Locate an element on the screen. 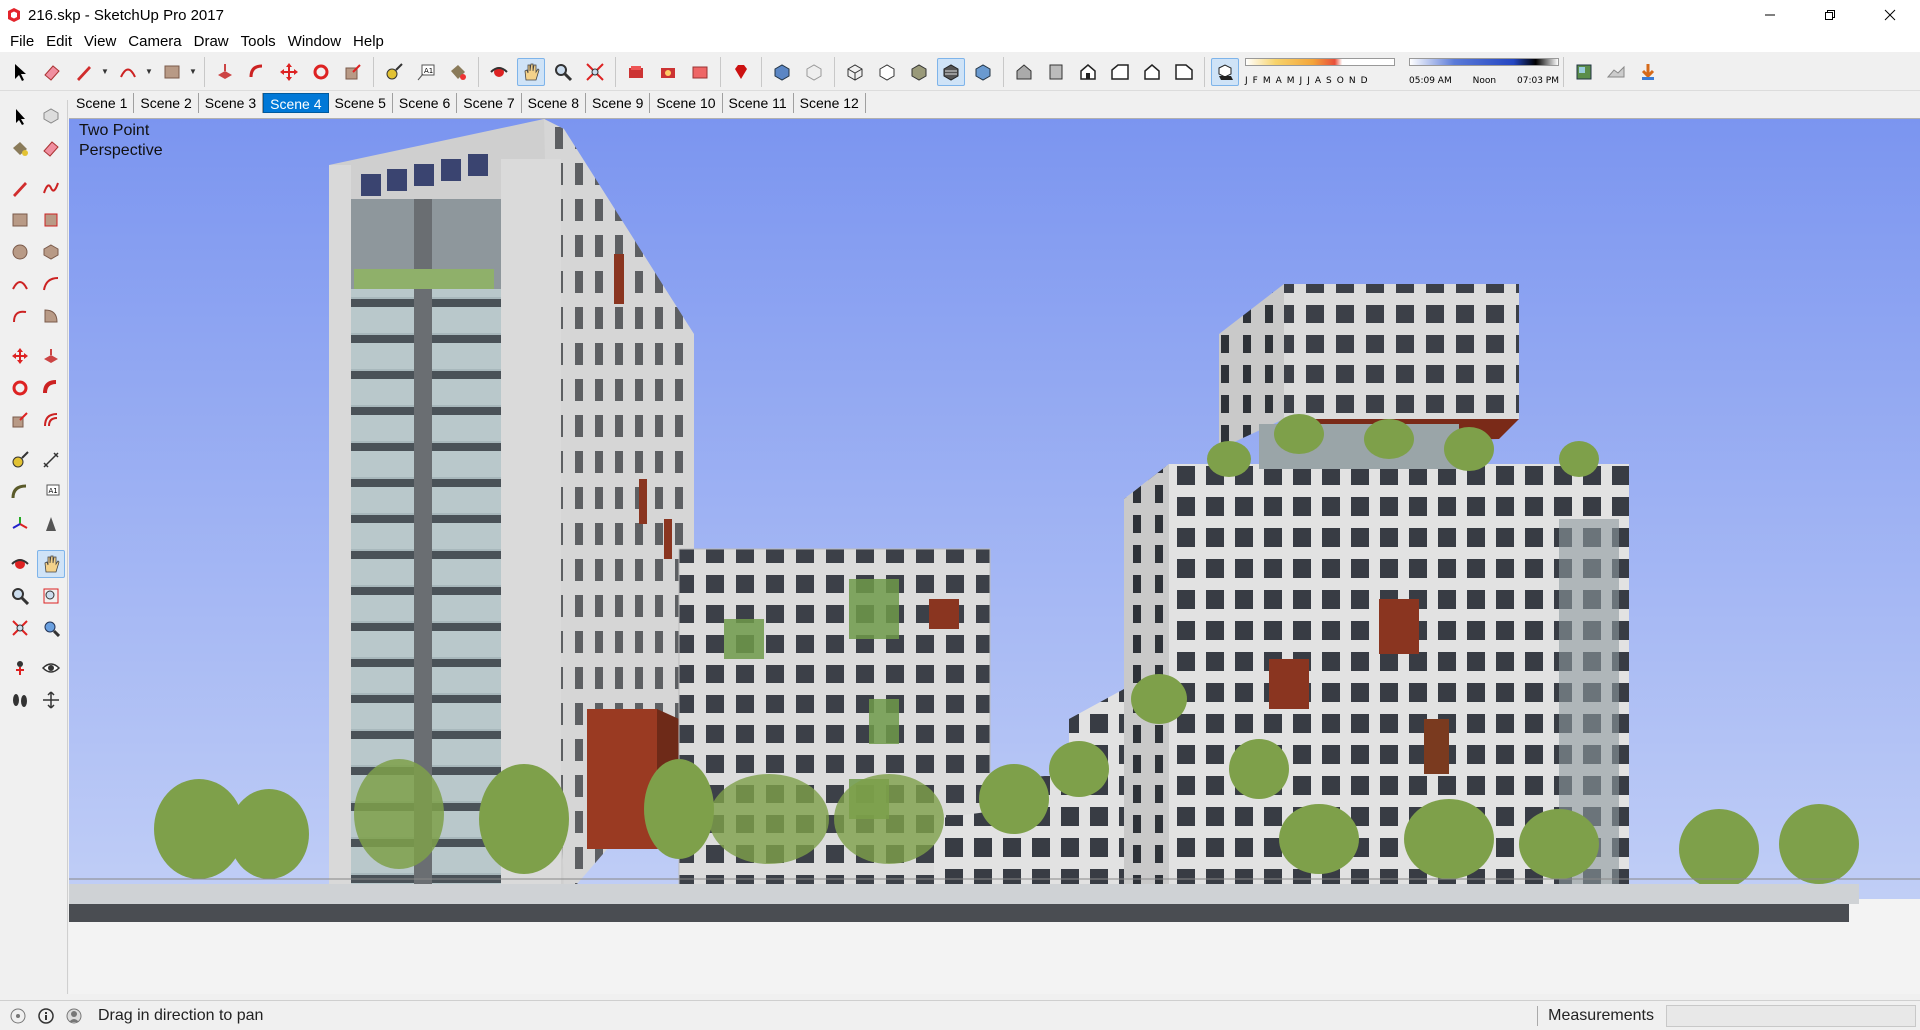 The height and width of the screenshot is (1030, 1920). menu-view: View is located at coordinates (100, 41).